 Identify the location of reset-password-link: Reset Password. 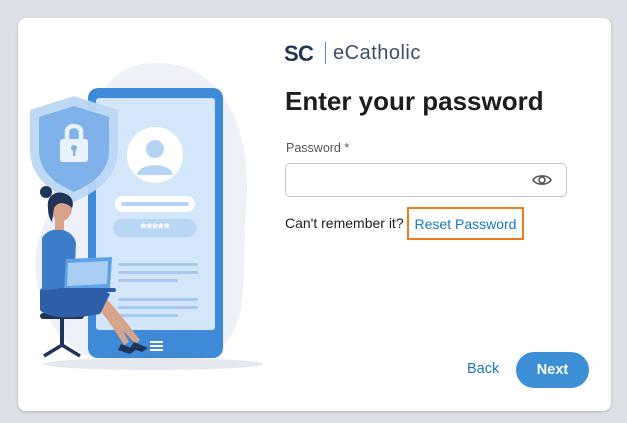
(466, 224).